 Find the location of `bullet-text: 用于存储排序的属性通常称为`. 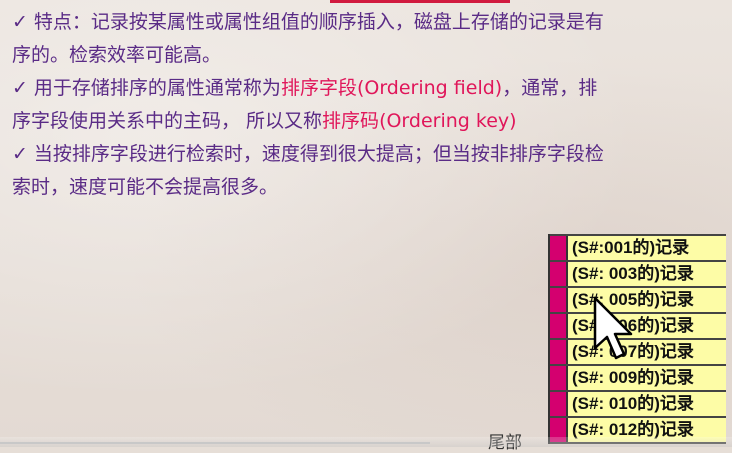

bullet-text: 用于存储排序的属性通常称为 is located at coordinates (157, 88).